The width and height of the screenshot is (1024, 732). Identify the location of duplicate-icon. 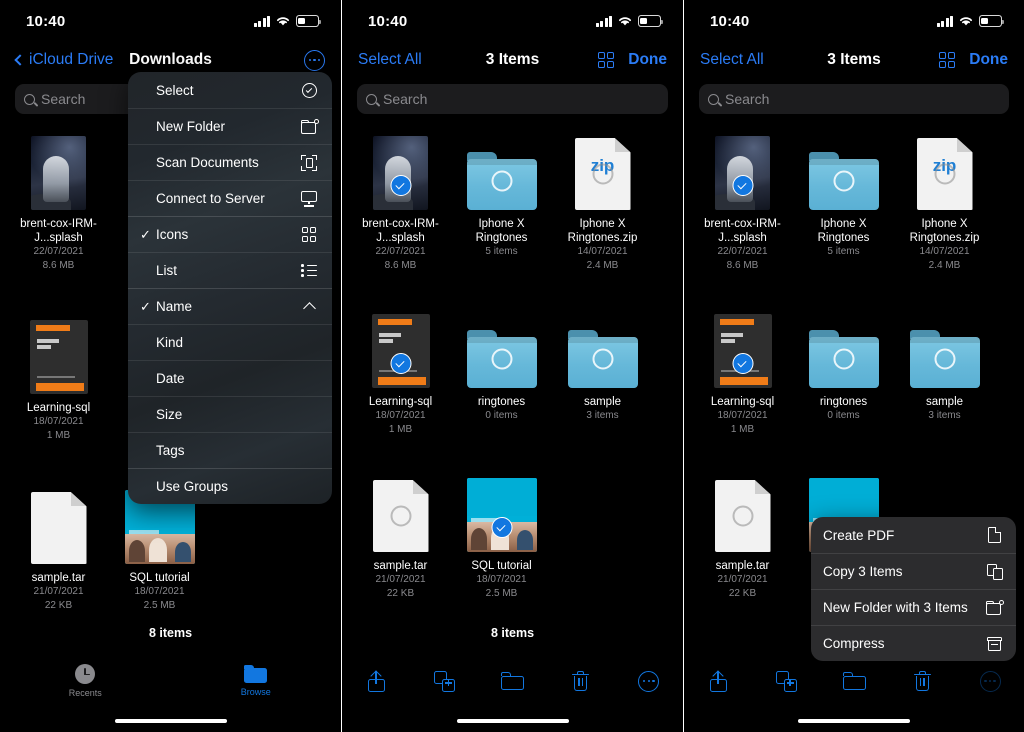
(444, 681).